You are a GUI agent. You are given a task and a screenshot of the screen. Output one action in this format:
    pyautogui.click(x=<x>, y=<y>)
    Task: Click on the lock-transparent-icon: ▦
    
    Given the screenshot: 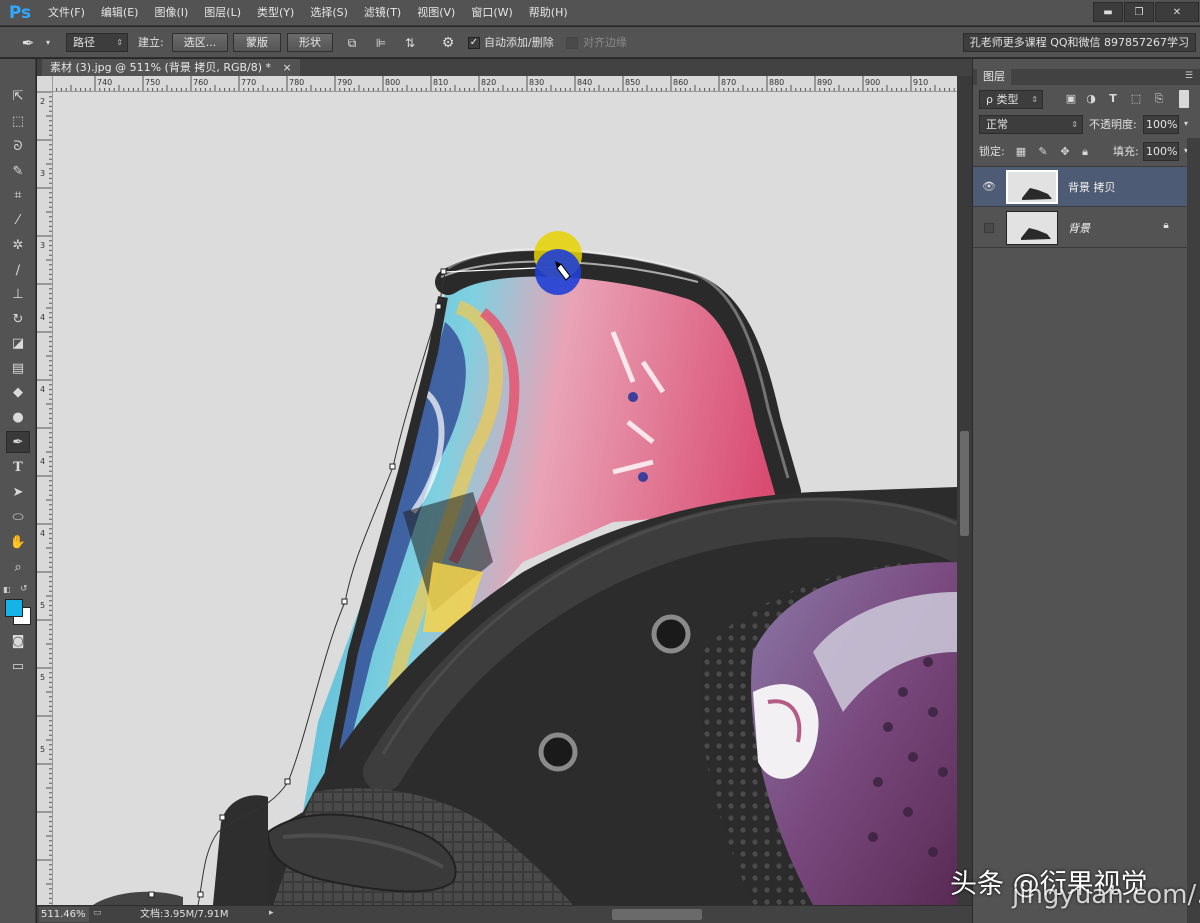 What is the action you would take?
    pyautogui.click(x=1021, y=152)
    